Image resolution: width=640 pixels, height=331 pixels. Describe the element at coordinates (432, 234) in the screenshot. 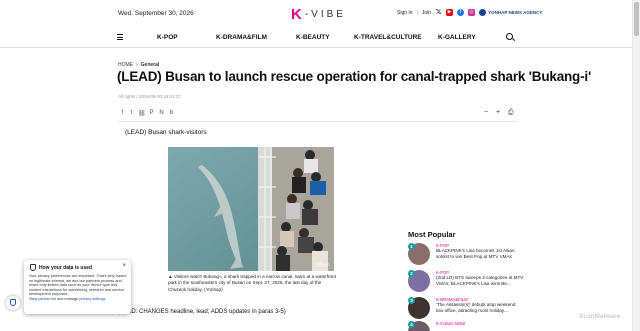

I see `most-popular-heading: Most Popular` at that location.